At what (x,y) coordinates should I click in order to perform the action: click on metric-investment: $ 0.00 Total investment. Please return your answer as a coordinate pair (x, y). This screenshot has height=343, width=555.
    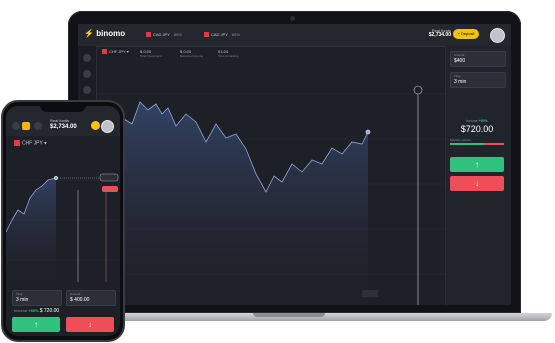
    Looking at the image, I should click on (151, 54).